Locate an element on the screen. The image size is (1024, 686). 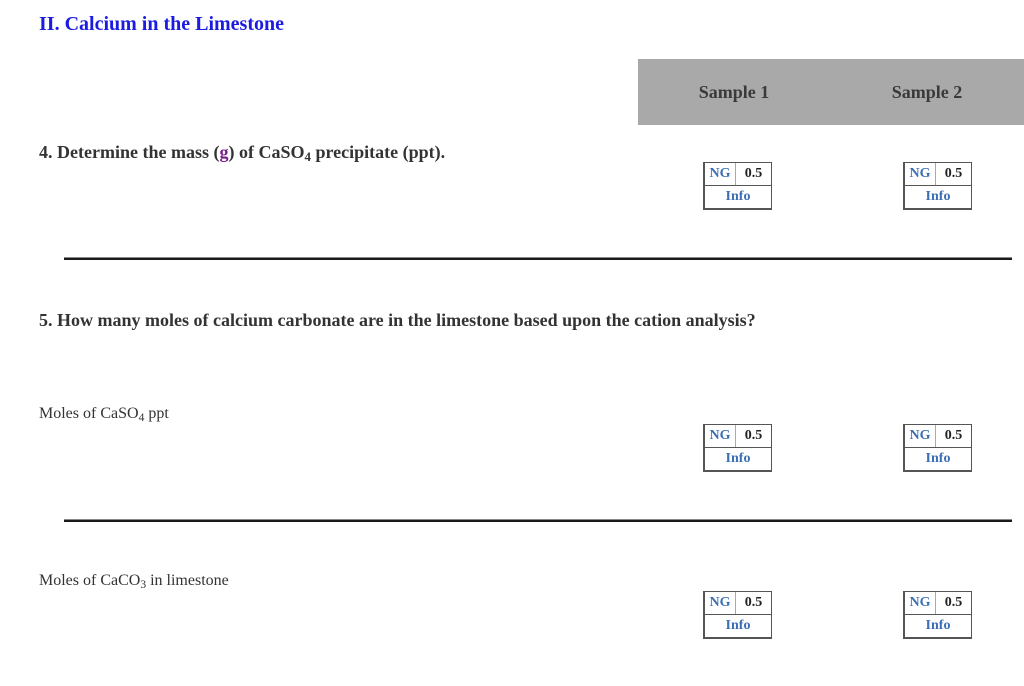
grade-box-caso4-sample2: NG 0.5 Info is located at coordinates (937, 448).